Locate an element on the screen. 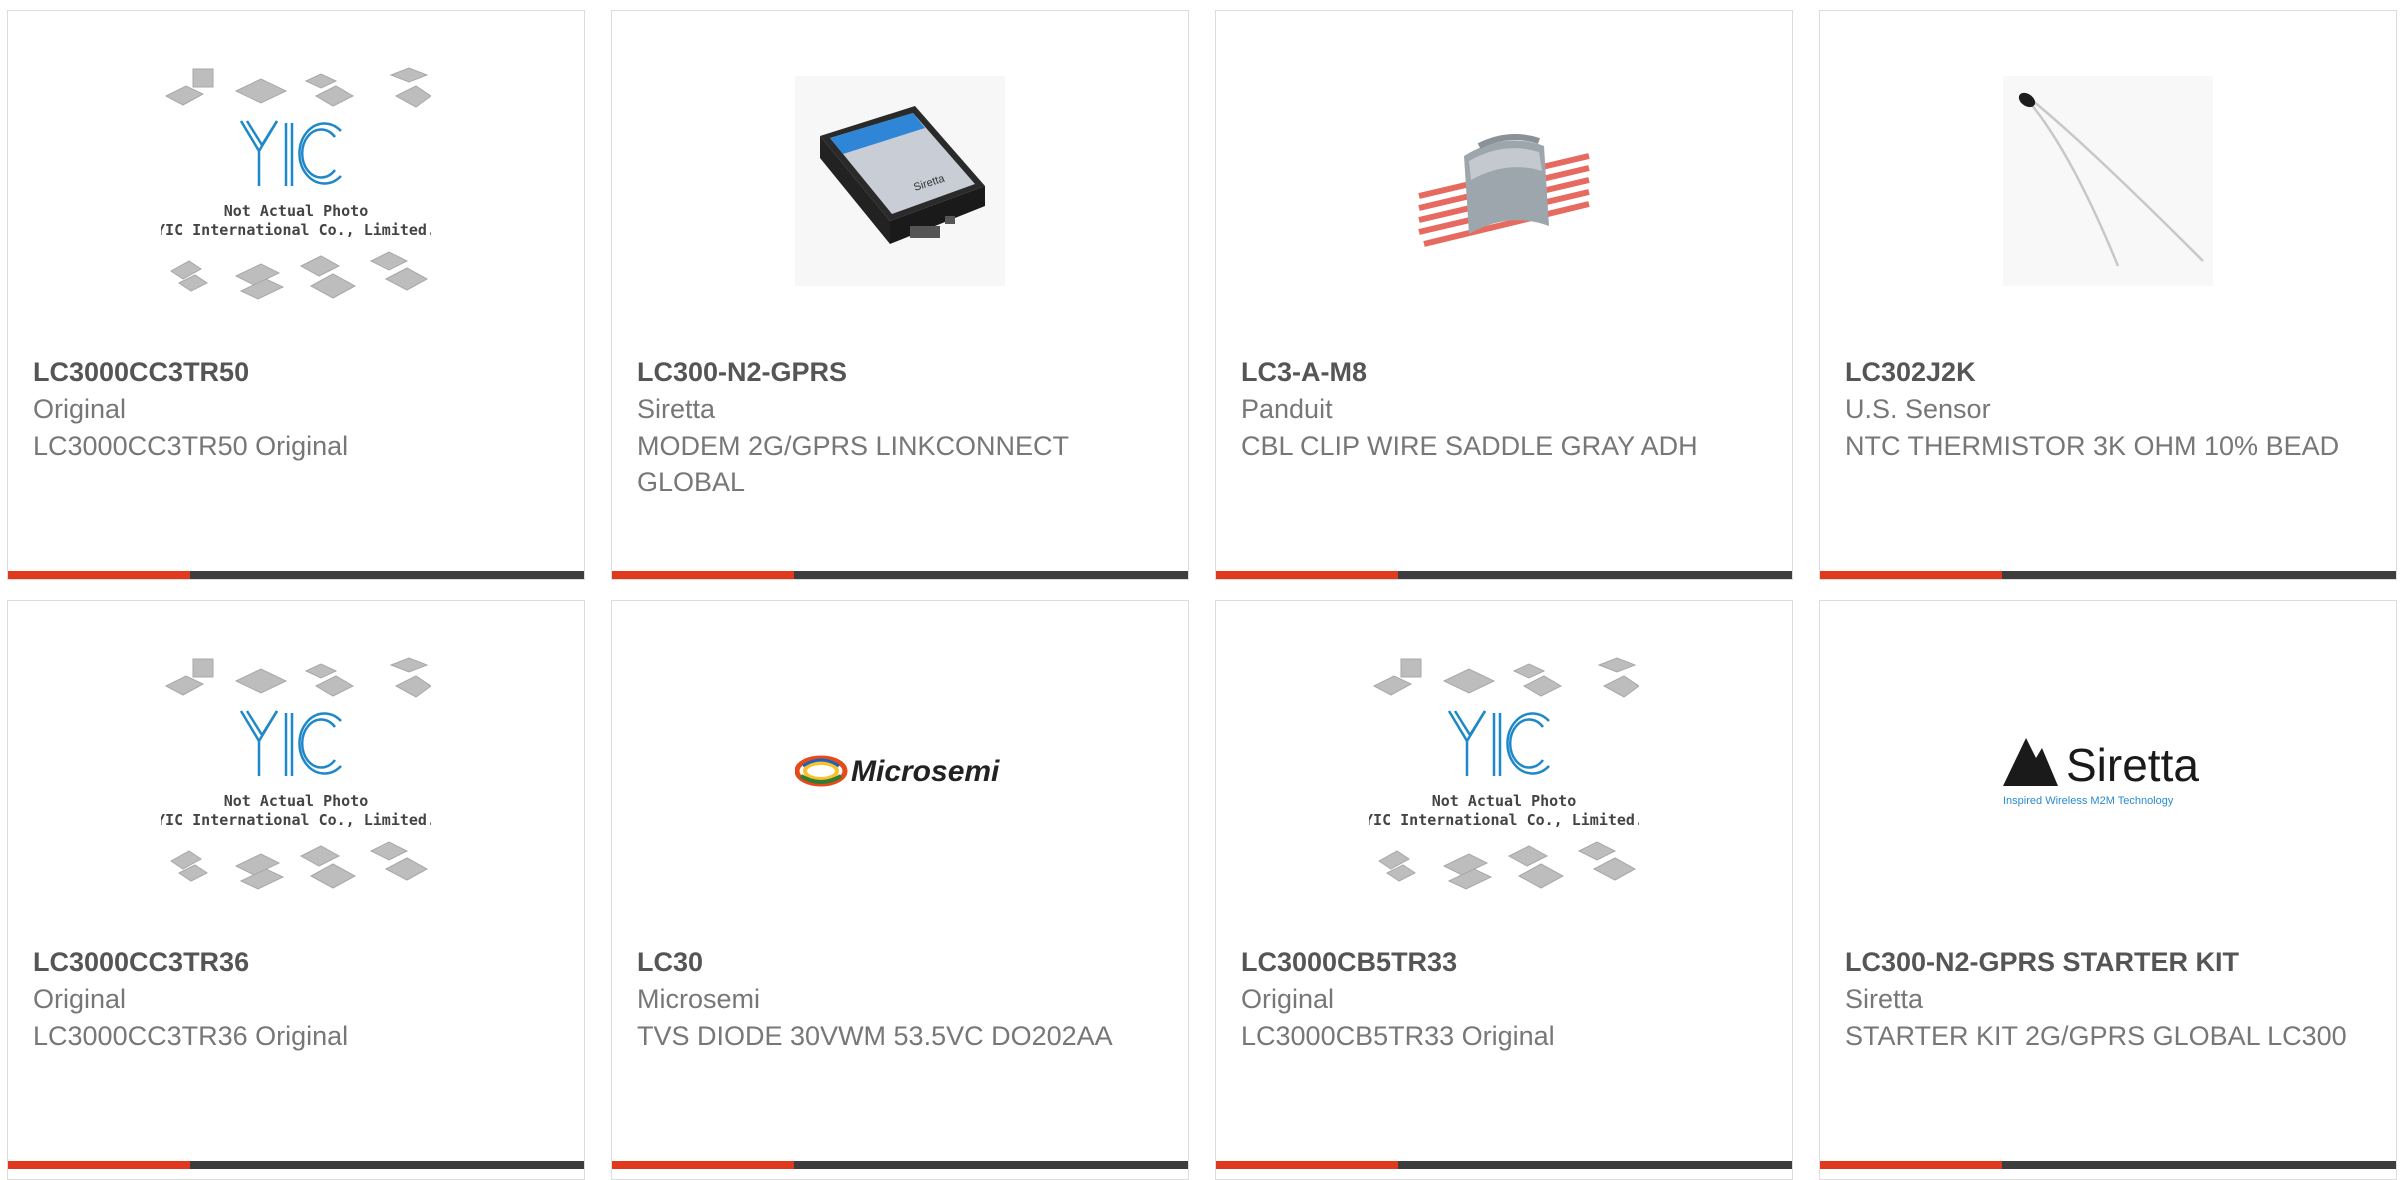 The height and width of the screenshot is (1180, 2400). manufacturer: Panduit is located at coordinates (1287, 409).